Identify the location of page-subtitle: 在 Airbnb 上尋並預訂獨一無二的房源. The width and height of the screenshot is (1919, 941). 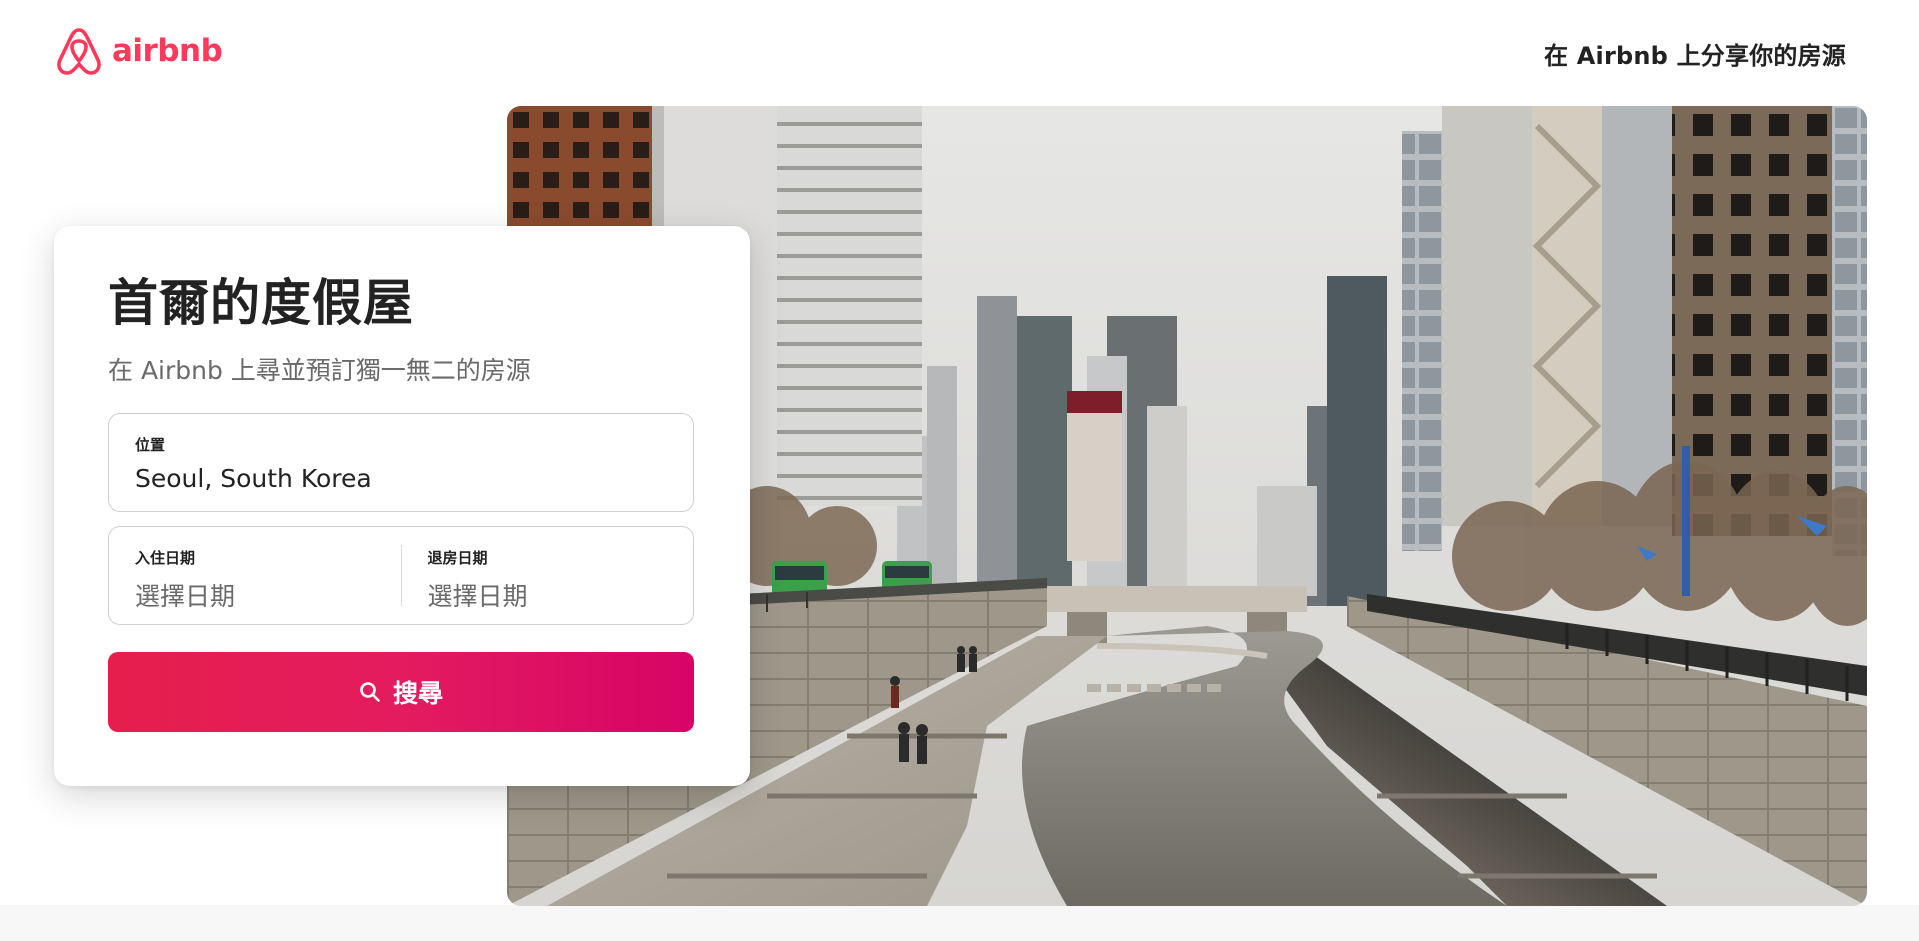
(319, 370).